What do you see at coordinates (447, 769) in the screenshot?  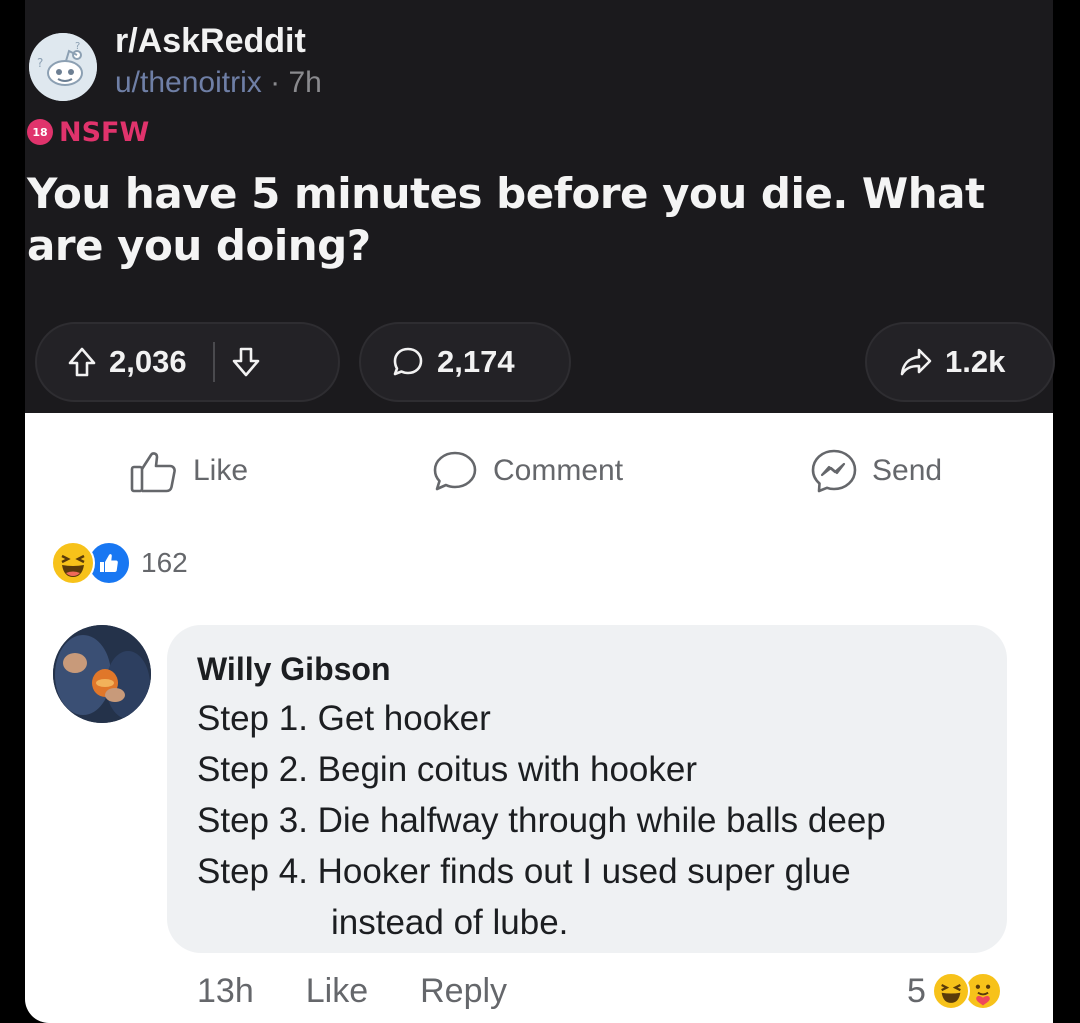 I see `comment-line: Step 2. Begin coitus with hooker` at bounding box center [447, 769].